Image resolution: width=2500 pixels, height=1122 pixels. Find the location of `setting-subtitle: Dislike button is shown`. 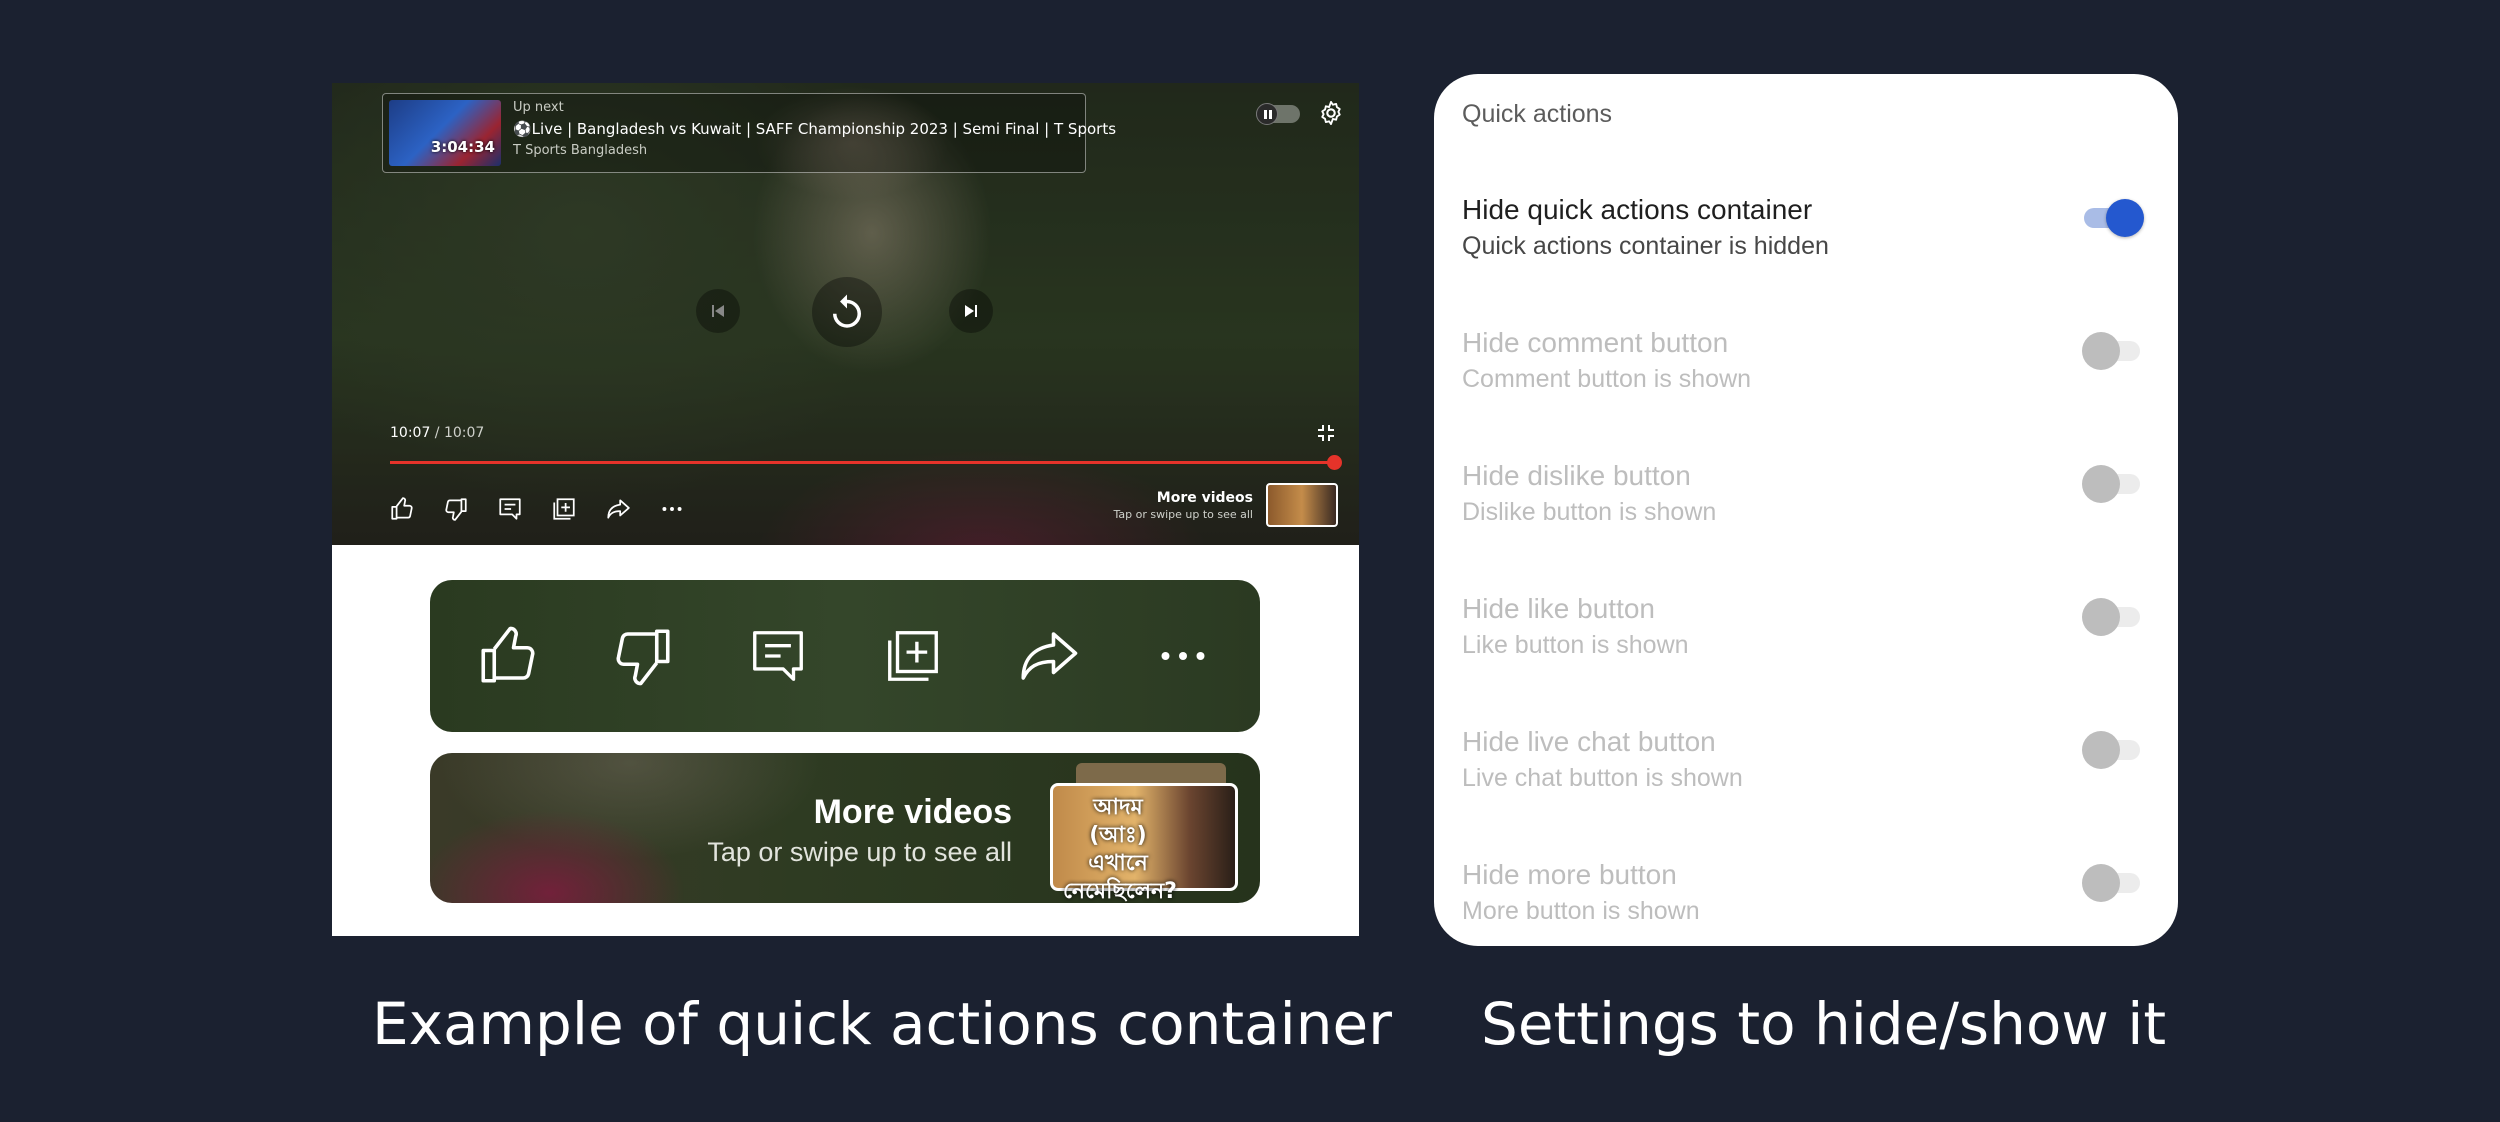

setting-subtitle: Dislike button is shown is located at coordinates (1589, 512).